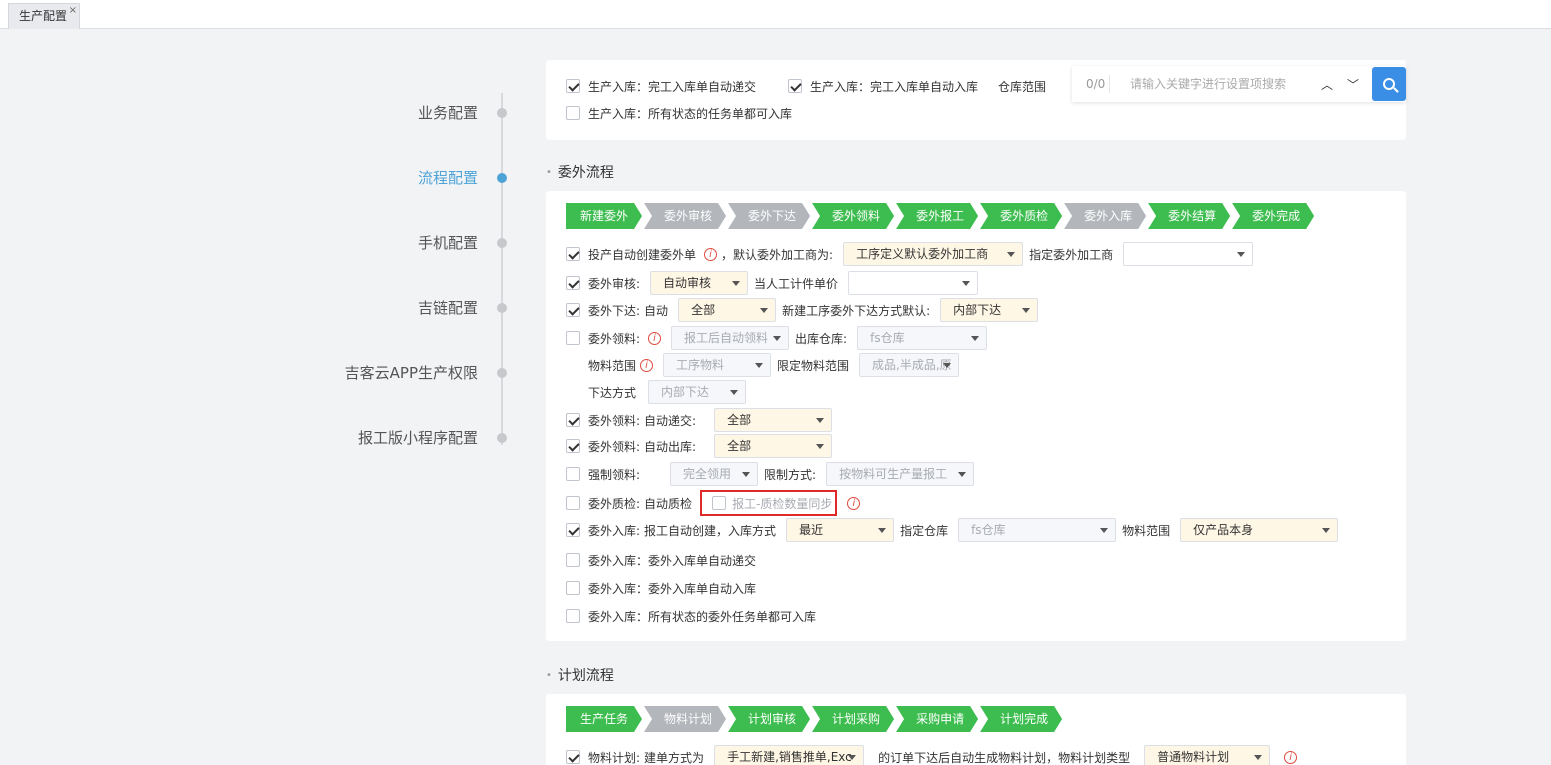 Image resolution: width=1551 pixels, height=765 pixels. What do you see at coordinates (502, 269) in the screenshot?
I see `nav-timeline` at bounding box center [502, 269].